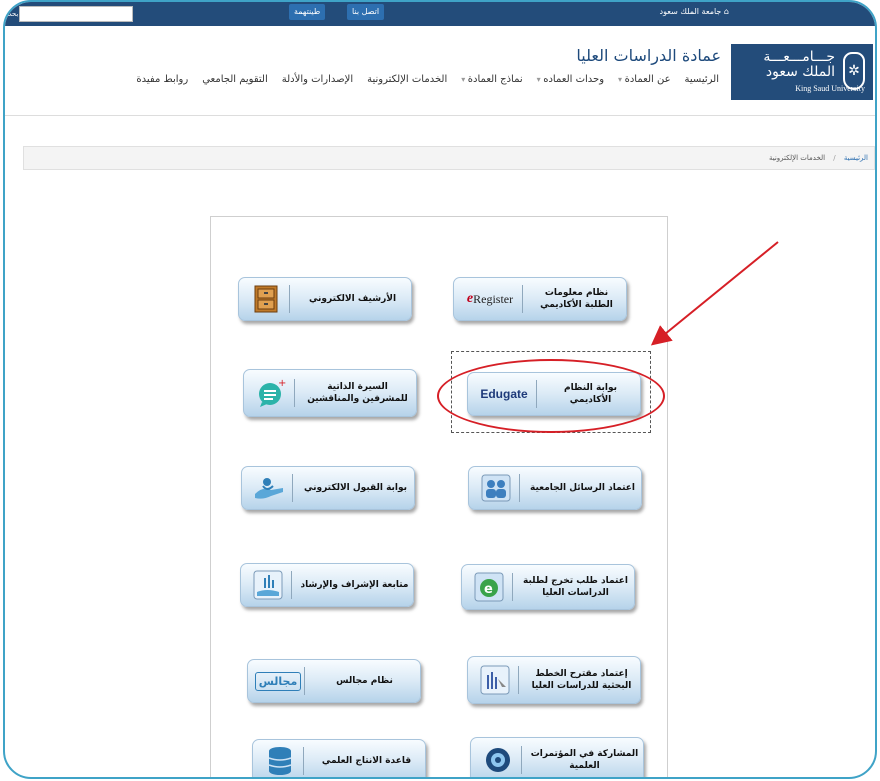 The image size is (880, 781). What do you see at coordinates (357, 393) in the screenshot?
I see `tile-label: السيرة الذاتية للمشرفين والمناقشين` at bounding box center [357, 393].